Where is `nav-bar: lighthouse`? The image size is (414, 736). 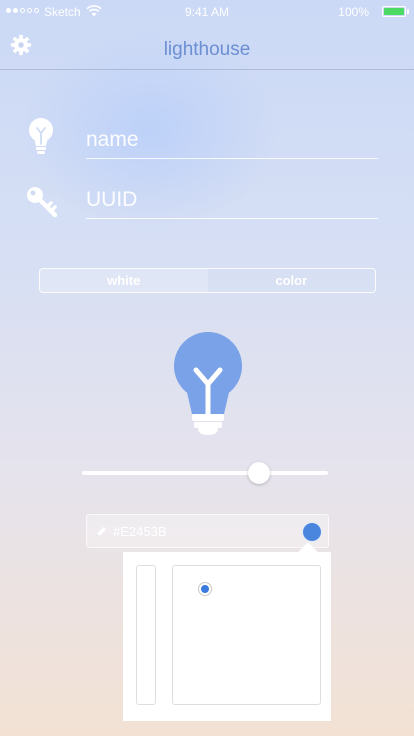 nav-bar: lighthouse is located at coordinates (207, 47).